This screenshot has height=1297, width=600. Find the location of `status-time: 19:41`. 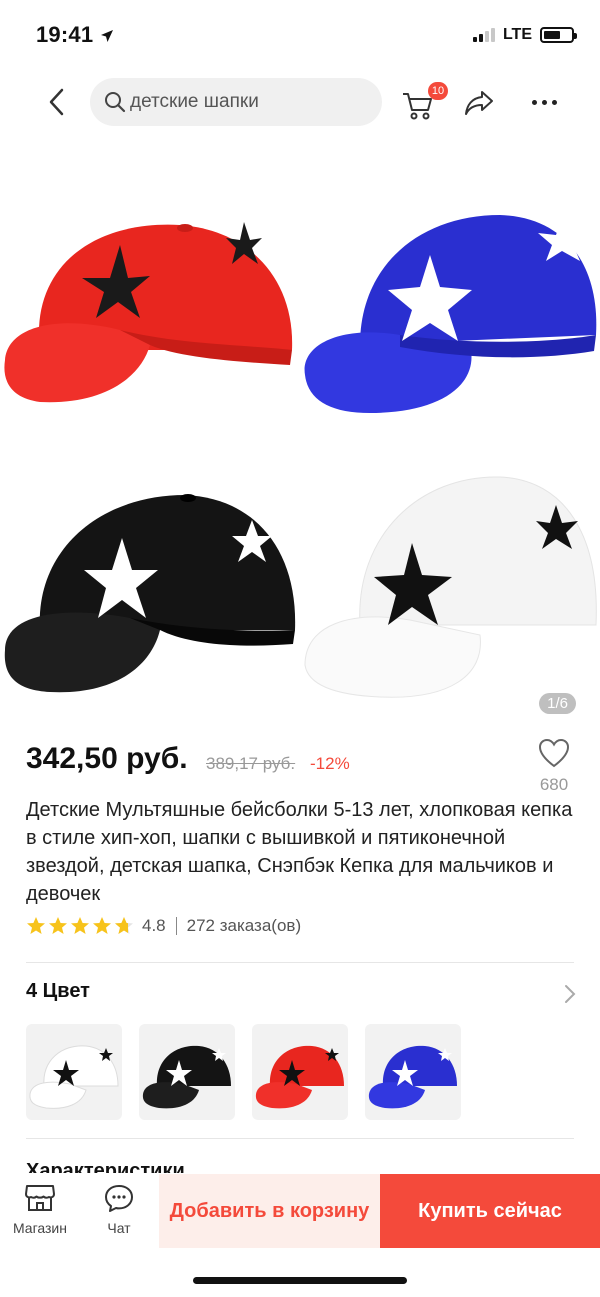

status-time: 19:41 is located at coordinates (75, 35).